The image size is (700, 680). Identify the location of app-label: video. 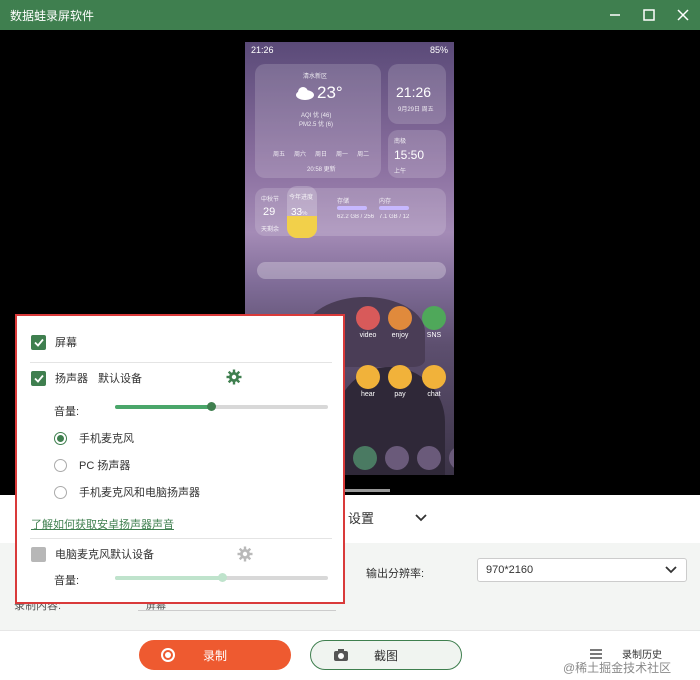
(368, 335).